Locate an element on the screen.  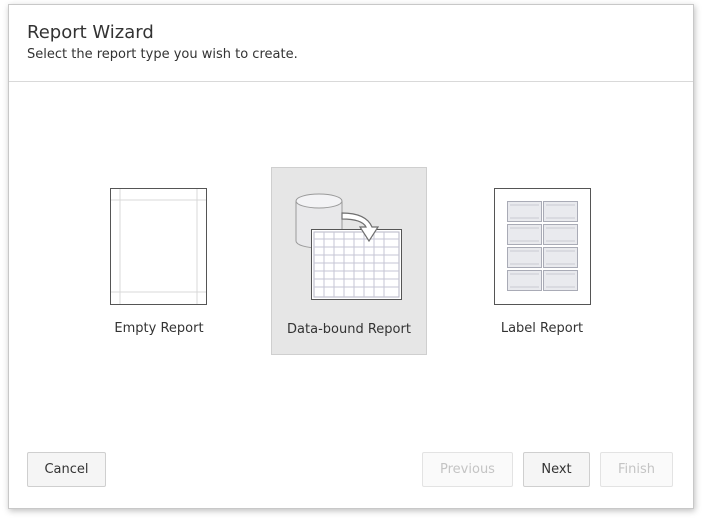
finish-button: Finish is located at coordinates (636, 469).